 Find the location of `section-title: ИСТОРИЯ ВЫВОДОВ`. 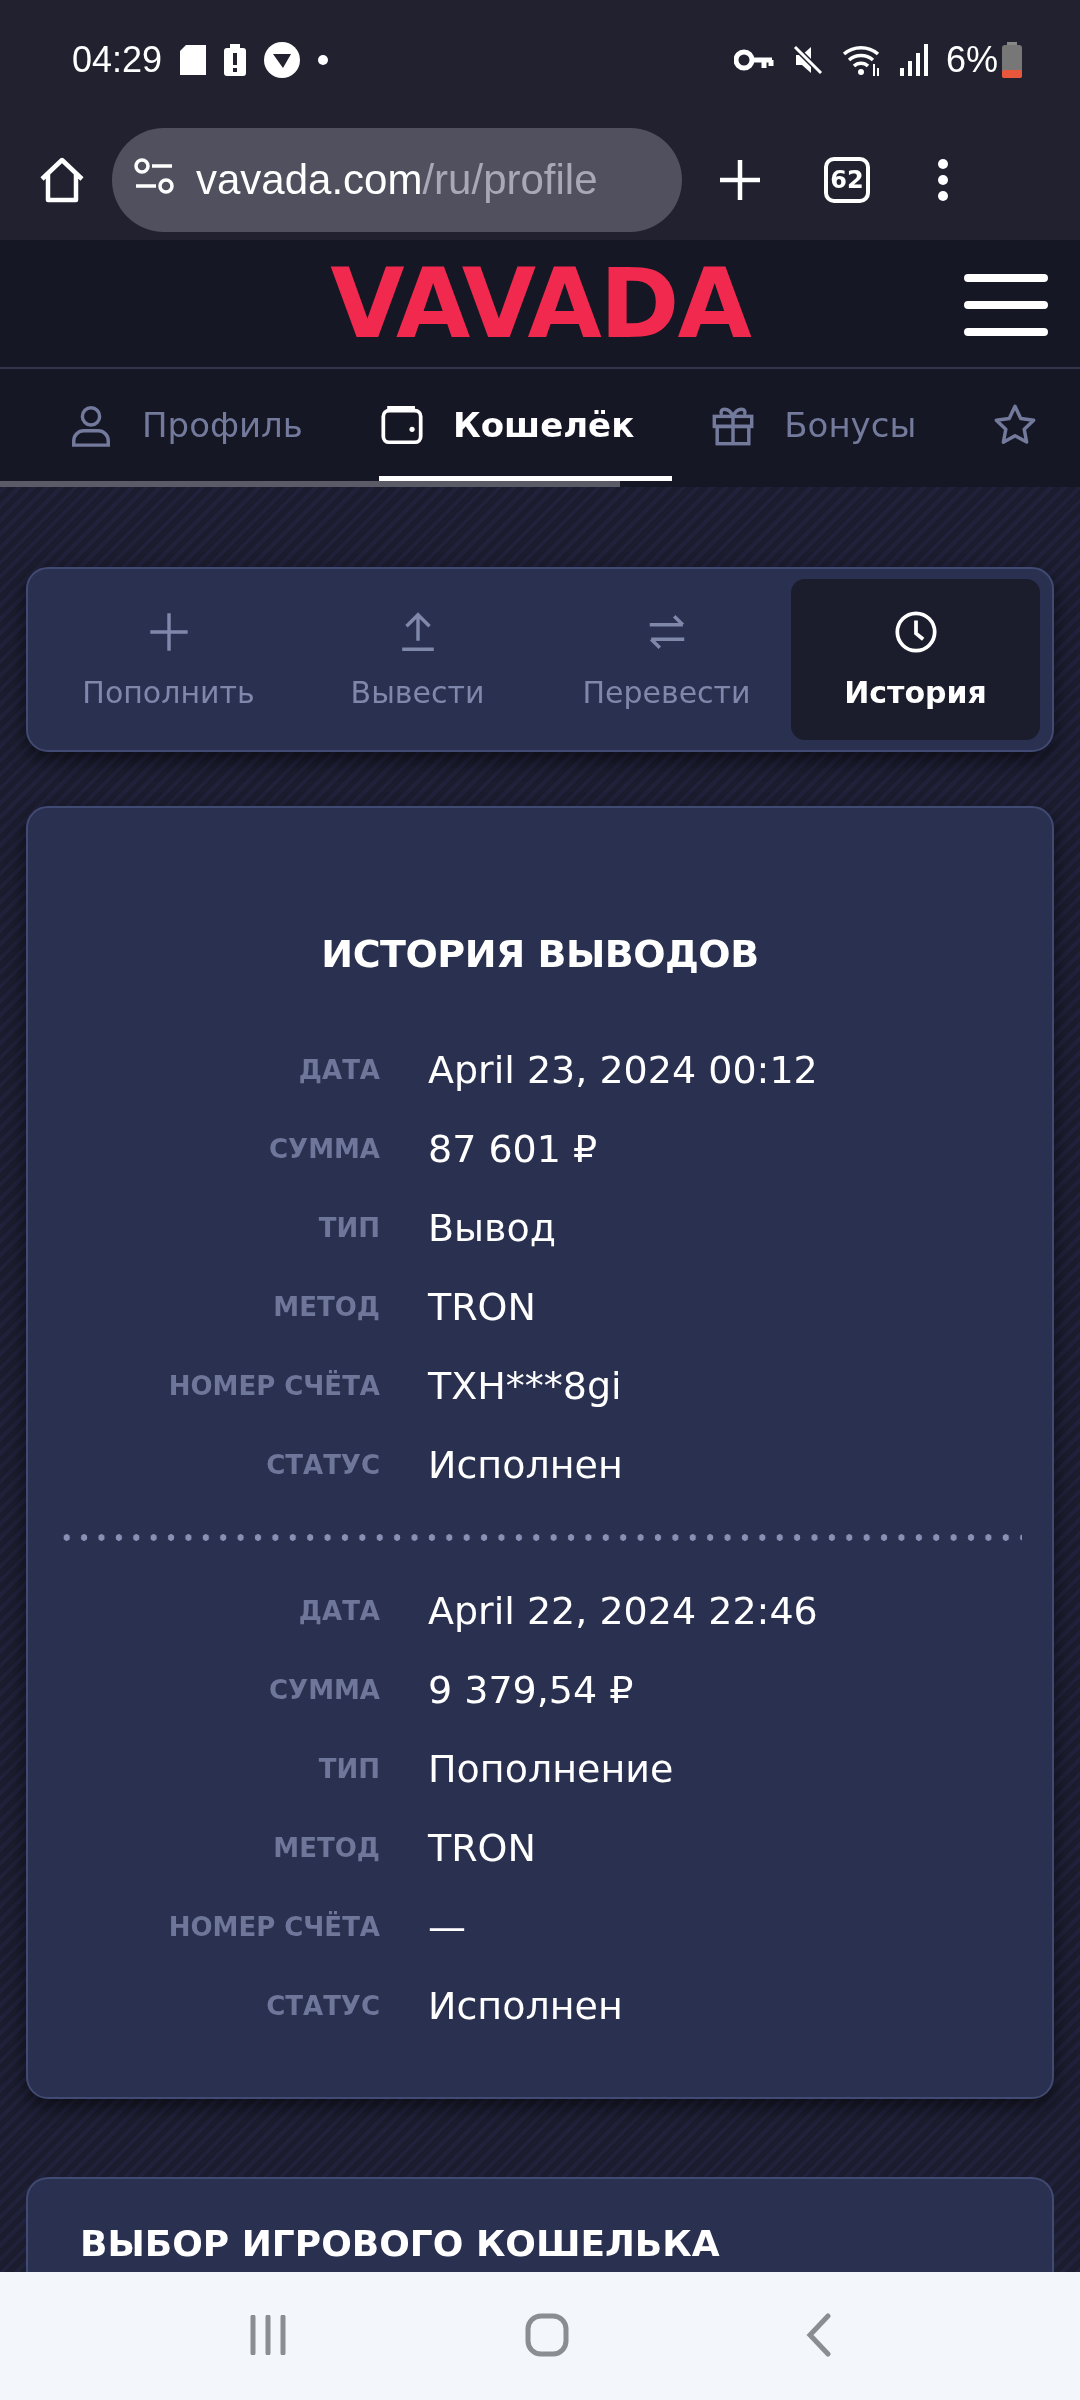

section-title: ИСТОРИЯ ВЫВОДОВ is located at coordinates (540, 954).